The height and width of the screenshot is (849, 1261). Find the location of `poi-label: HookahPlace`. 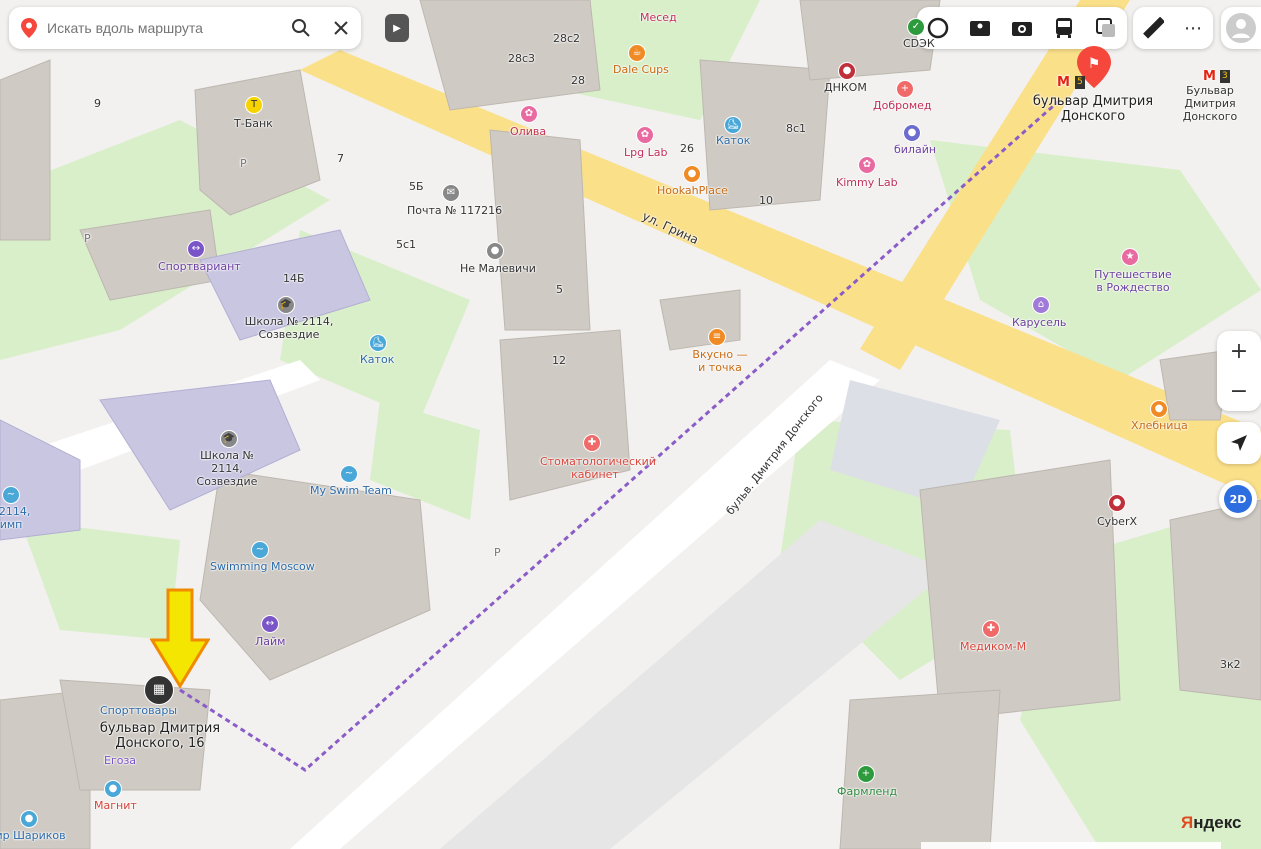

poi-label: HookahPlace is located at coordinates (692, 190).